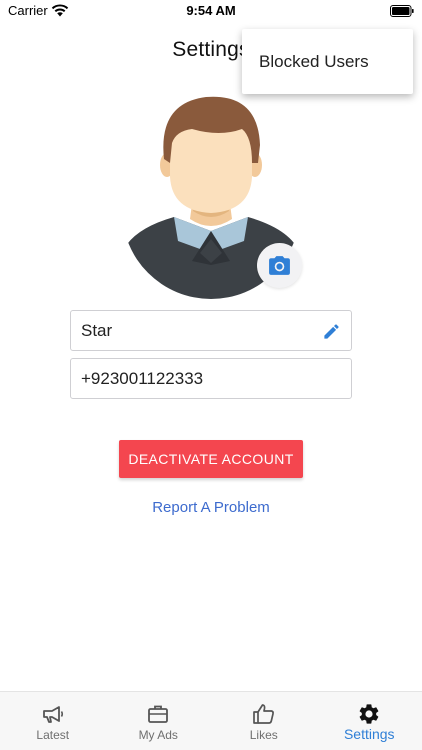  What do you see at coordinates (402, 11) in the screenshot?
I see `battery-icon` at bounding box center [402, 11].